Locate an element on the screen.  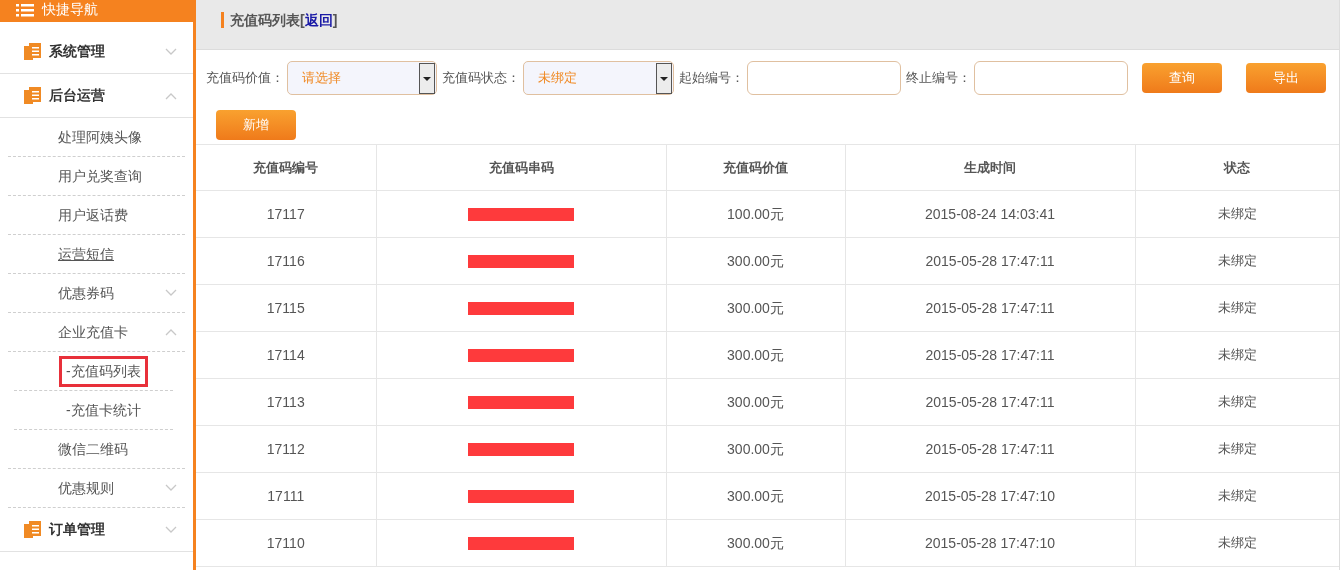
sidebar-subitem: -充值卡统计 is located at coordinates (103, 410).